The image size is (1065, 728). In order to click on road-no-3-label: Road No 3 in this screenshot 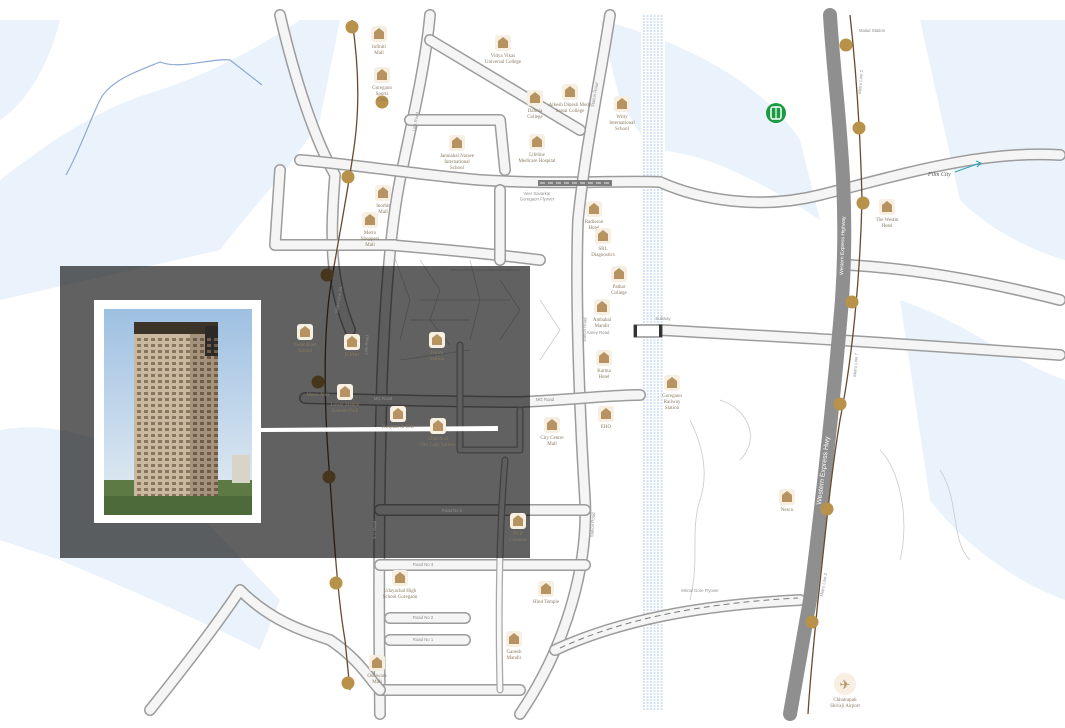, I will do `click(423, 564)`.